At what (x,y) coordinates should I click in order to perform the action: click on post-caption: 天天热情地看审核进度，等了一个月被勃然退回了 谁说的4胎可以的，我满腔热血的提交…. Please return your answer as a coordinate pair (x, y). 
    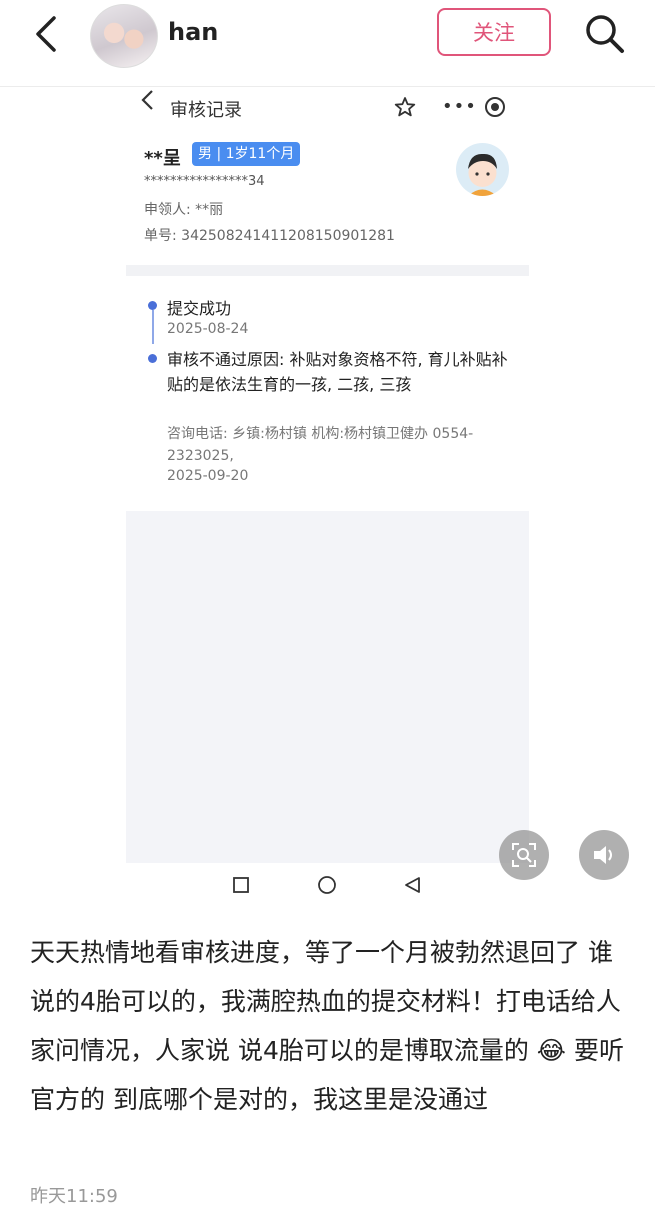
    Looking at the image, I should click on (327, 1026).